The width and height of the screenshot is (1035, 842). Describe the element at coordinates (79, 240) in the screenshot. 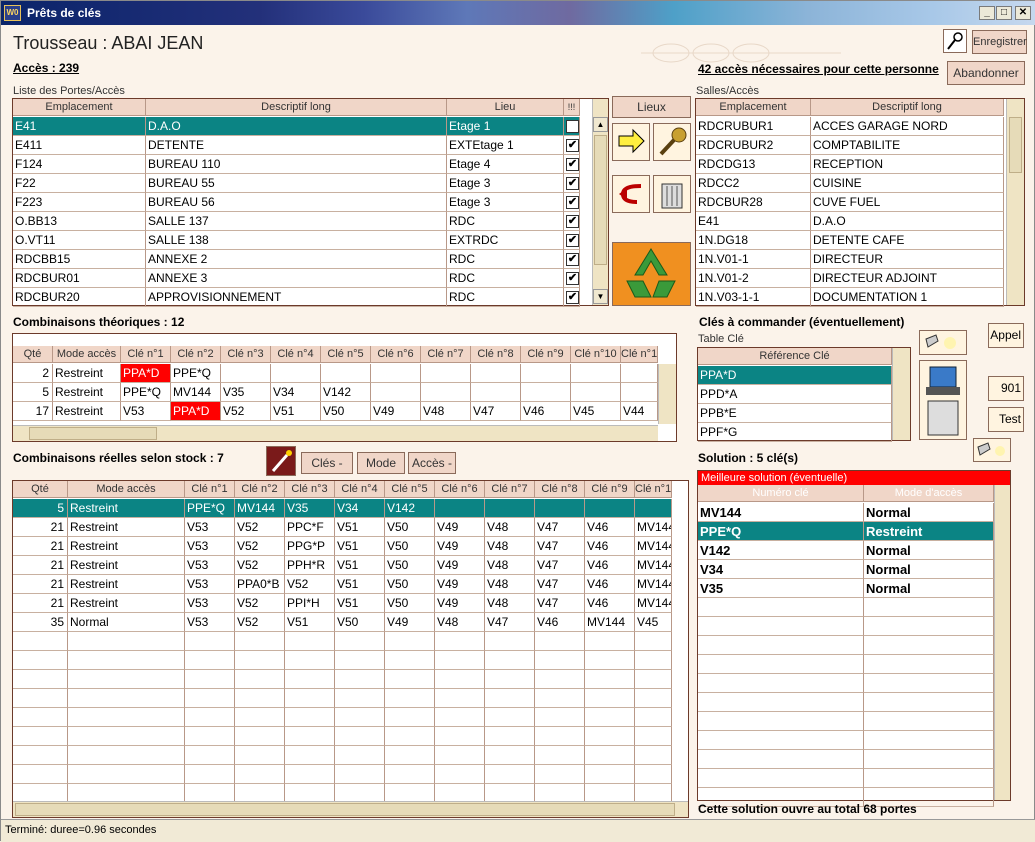

I see `table-cell: O.VT11` at that location.